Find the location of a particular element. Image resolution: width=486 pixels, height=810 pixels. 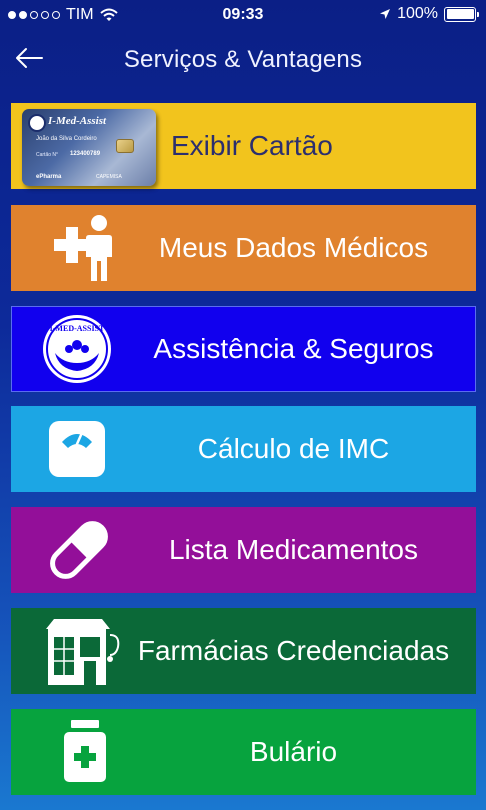

scale-icon is located at coordinates (77, 449).